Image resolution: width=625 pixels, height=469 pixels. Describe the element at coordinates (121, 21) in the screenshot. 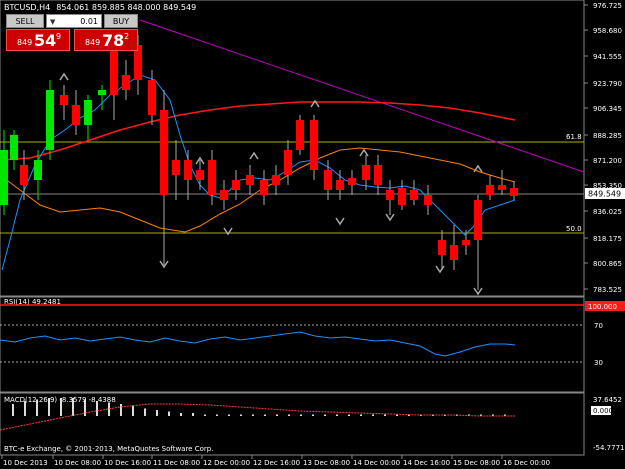

I see `buy-button: BUY` at that location.